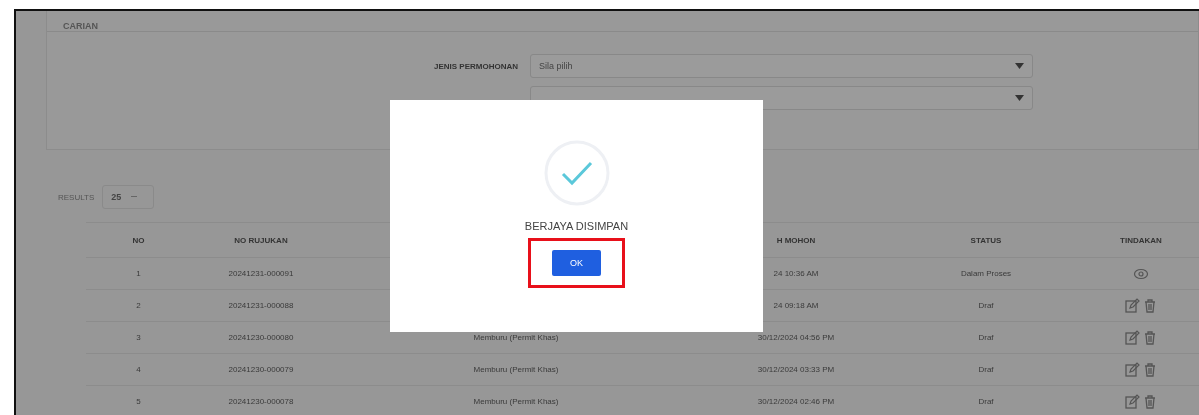 This screenshot has width=1199, height=415. I want to click on table-cell-text: 20241230-000079, so click(261, 369).